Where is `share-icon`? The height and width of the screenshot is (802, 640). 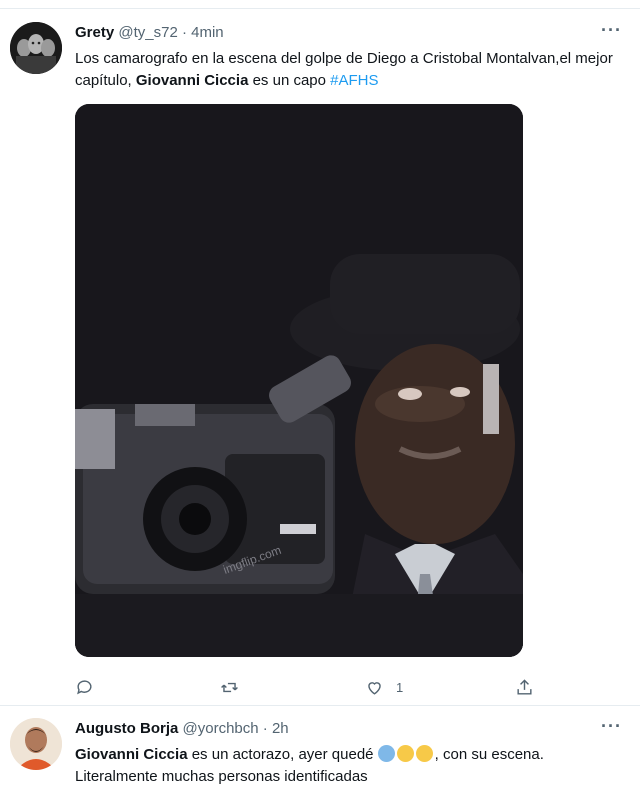
share-icon is located at coordinates (524, 686).